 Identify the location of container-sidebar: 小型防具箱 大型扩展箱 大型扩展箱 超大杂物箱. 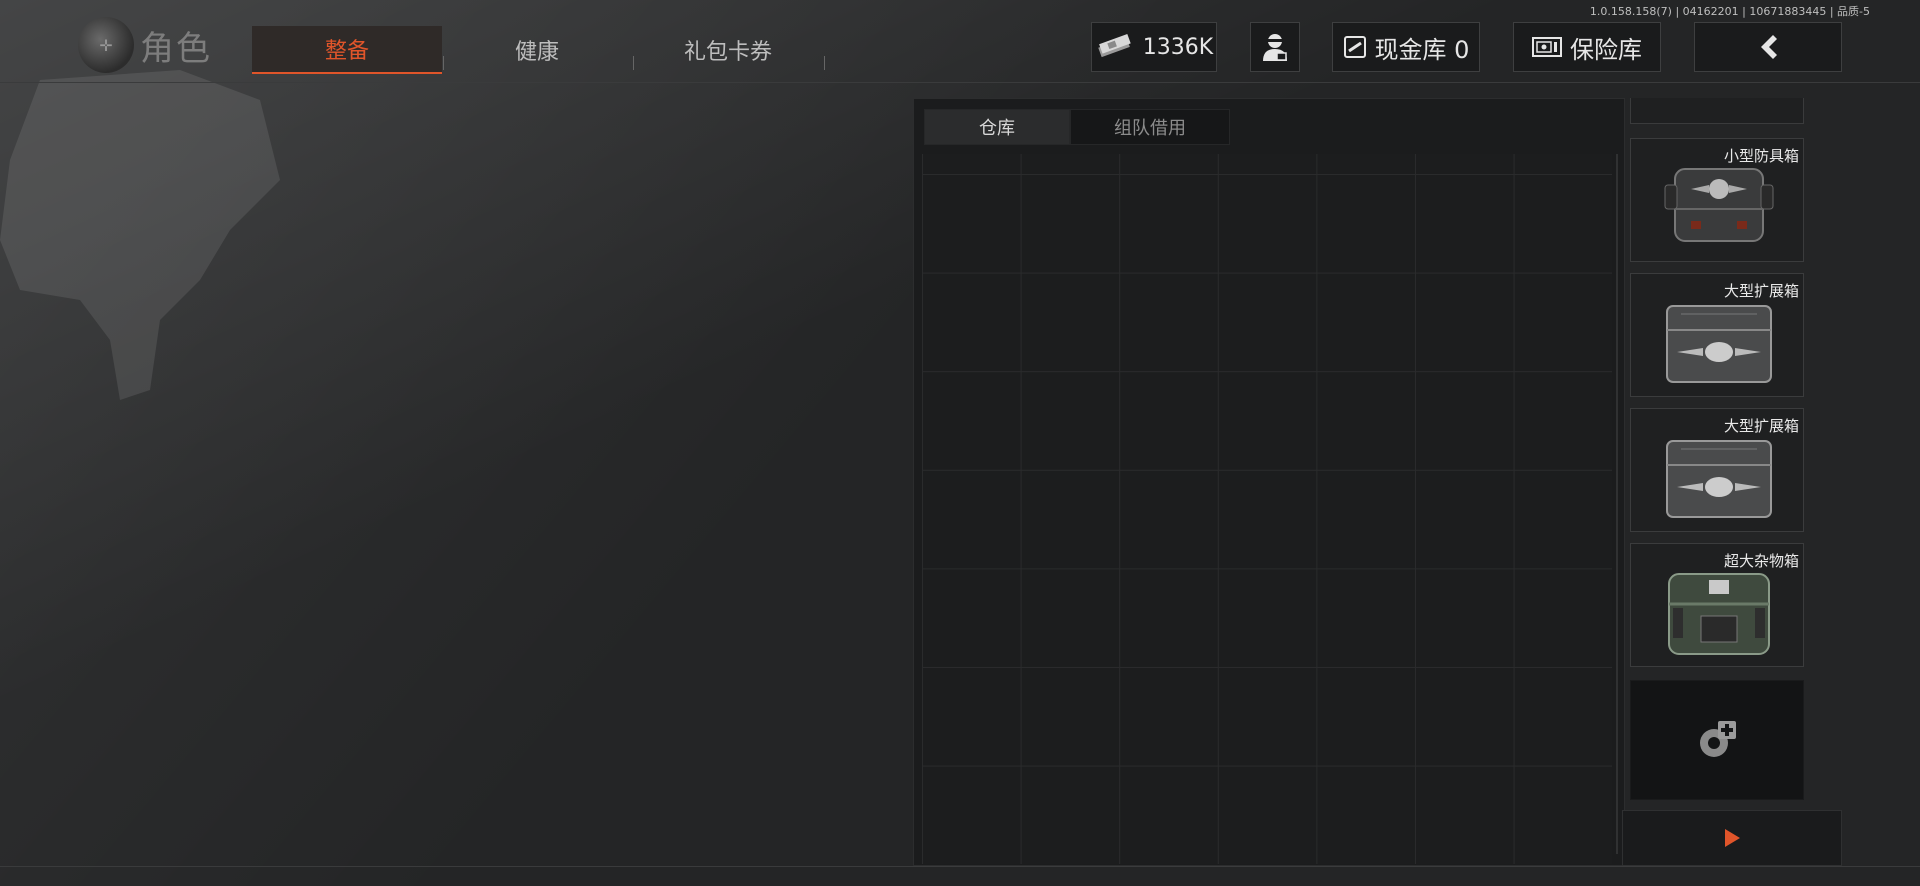
(1732, 482).